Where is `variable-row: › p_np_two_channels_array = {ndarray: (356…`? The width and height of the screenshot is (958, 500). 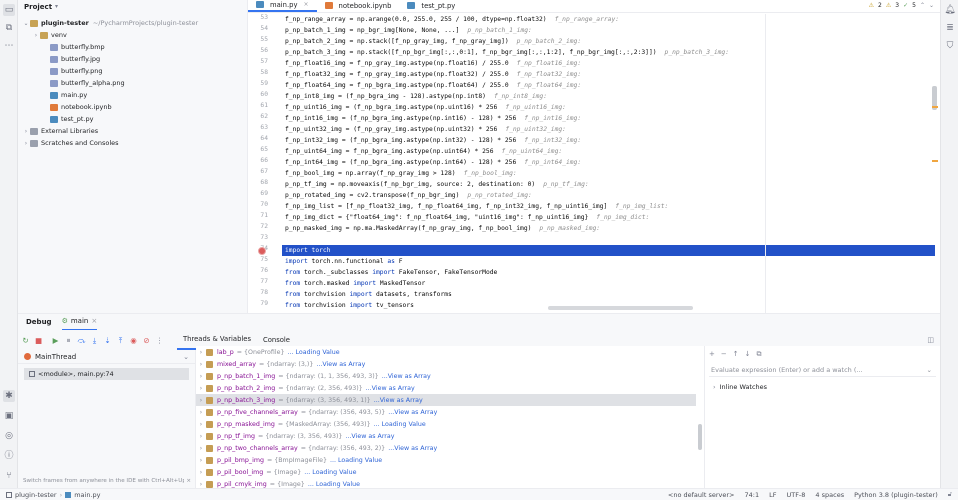
variable-row: › p_np_two_channels_array = {ndarray: (356… is located at coordinates (446, 448).